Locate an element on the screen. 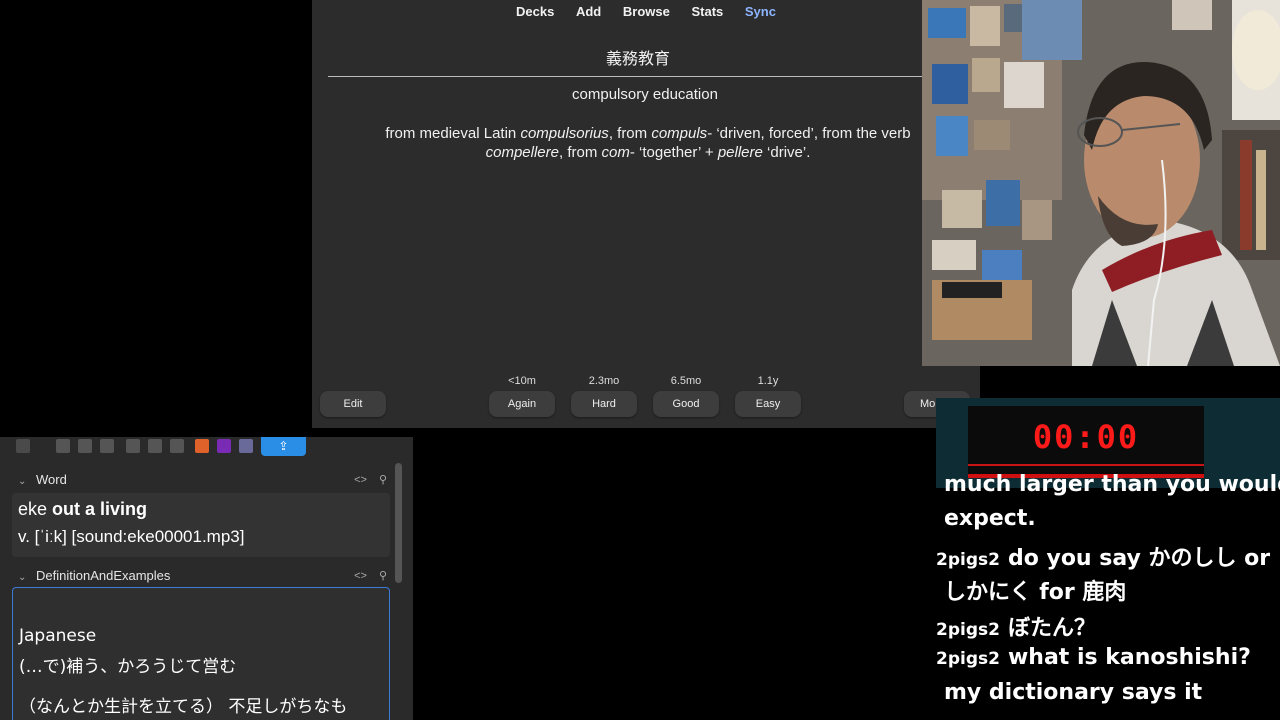  good-button: Good is located at coordinates (686, 404).